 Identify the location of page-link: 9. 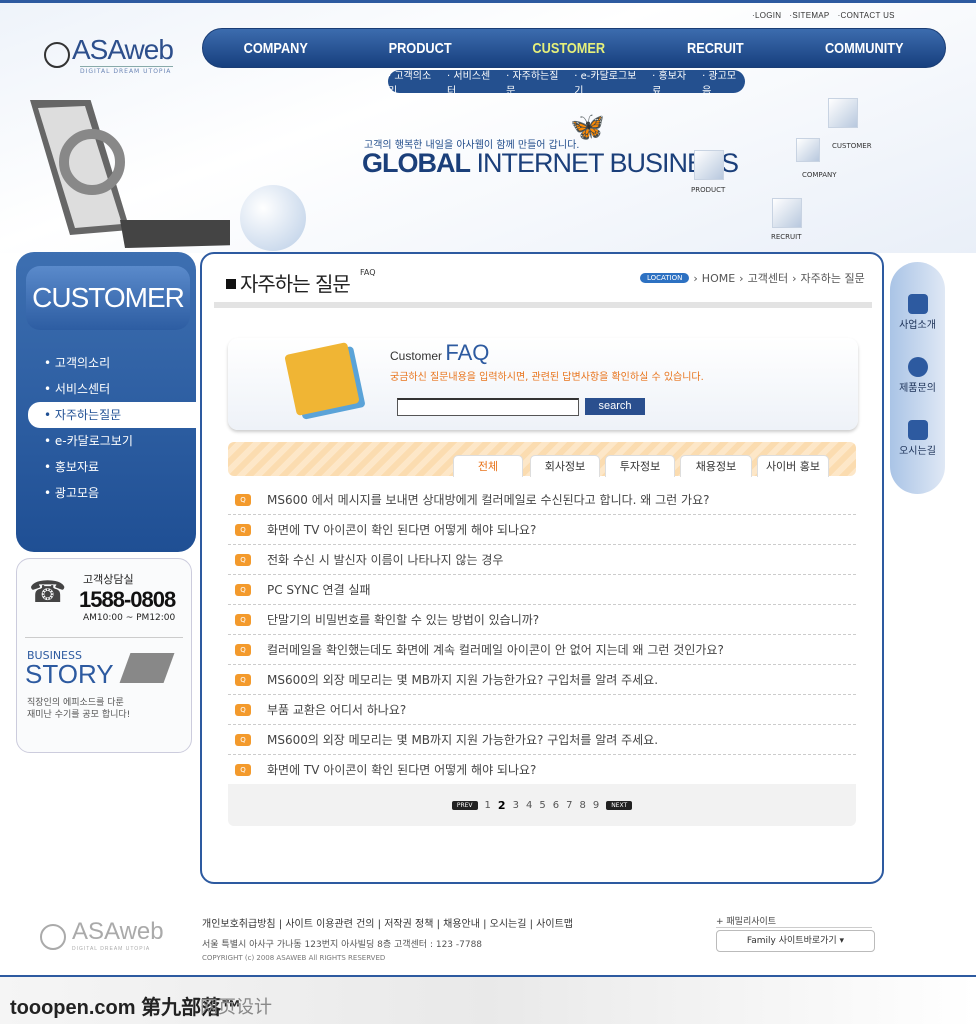
(596, 805).